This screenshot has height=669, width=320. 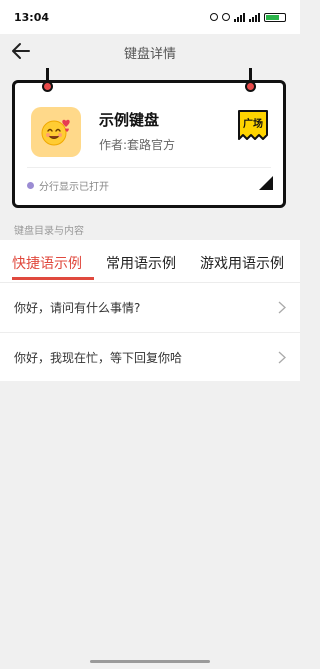 What do you see at coordinates (150, 307) in the screenshot?
I see `list-item: 你好，请问有什么事情?` at bounding box center [150, 307].